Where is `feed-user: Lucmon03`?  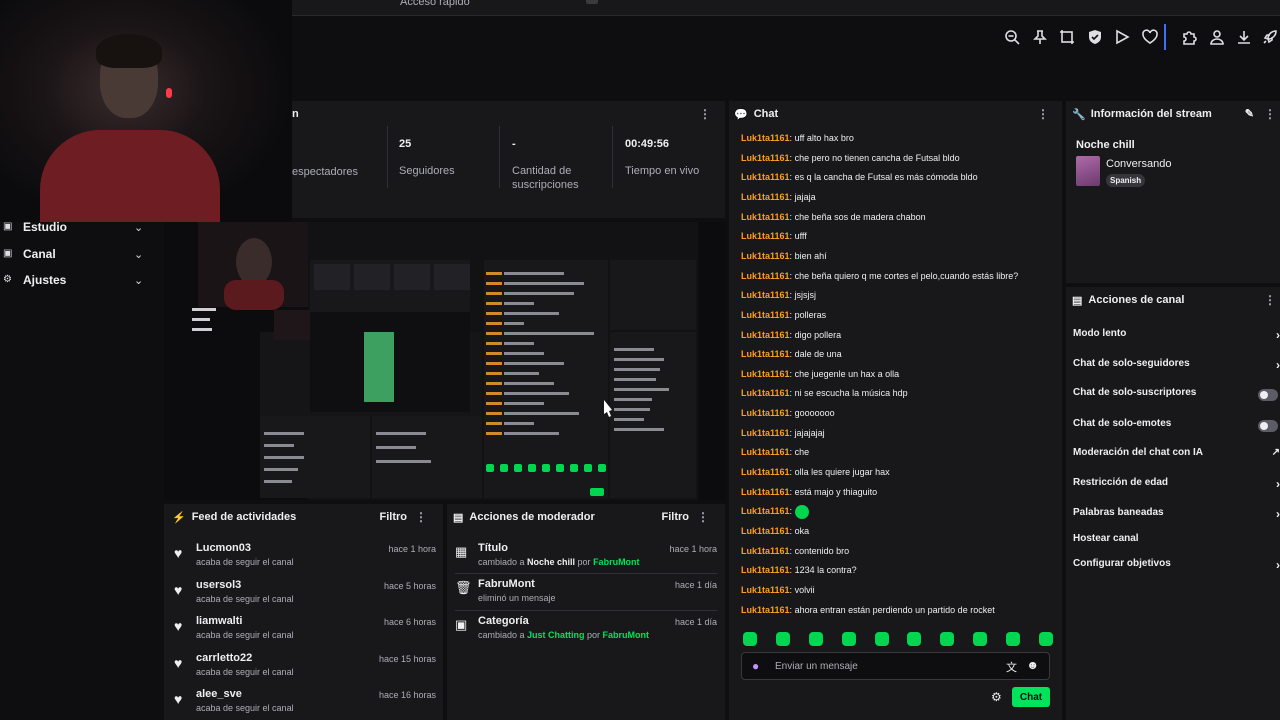 feed-user: Lucmon03 is located at coordinates (223, 548).